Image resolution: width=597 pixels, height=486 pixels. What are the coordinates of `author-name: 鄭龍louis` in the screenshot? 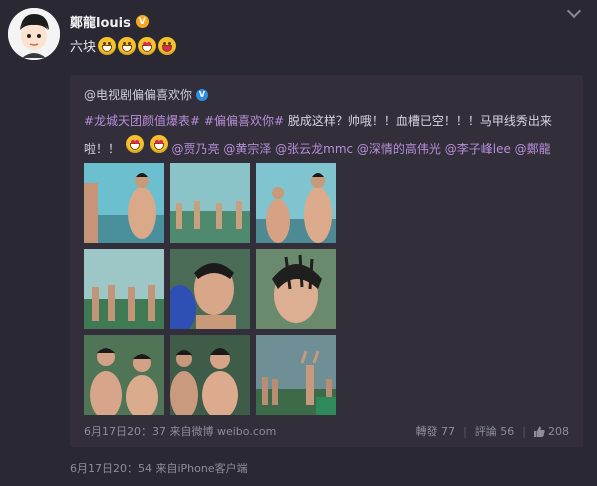 It's located at (100, 21).